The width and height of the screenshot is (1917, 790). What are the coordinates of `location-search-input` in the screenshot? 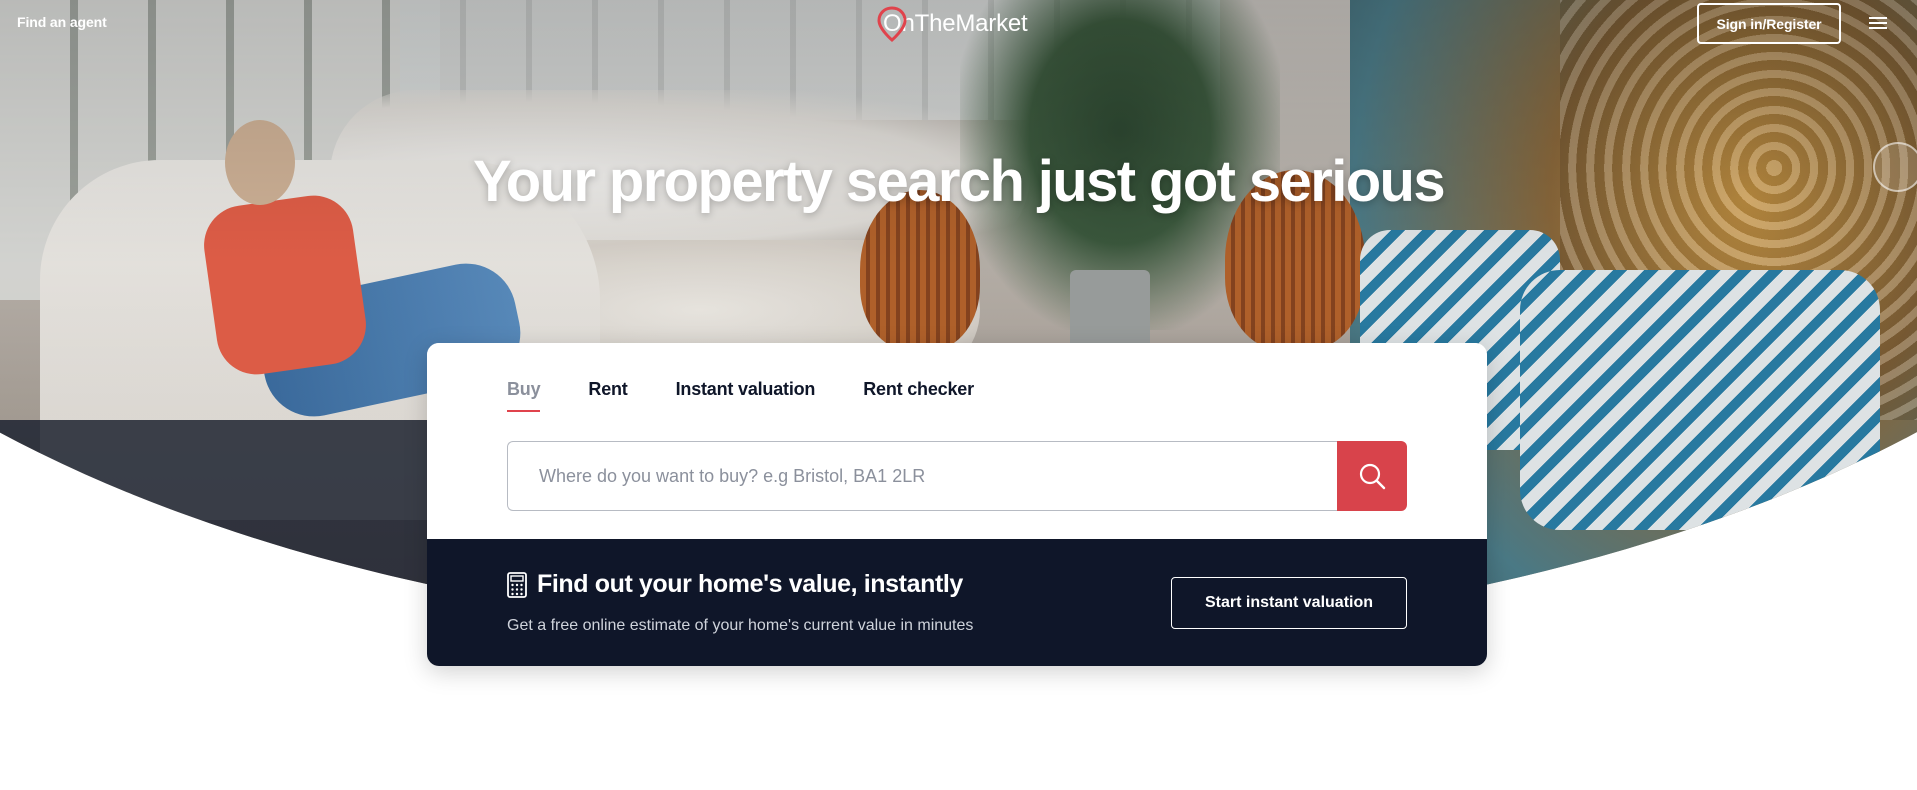 It's located at (922, 476).